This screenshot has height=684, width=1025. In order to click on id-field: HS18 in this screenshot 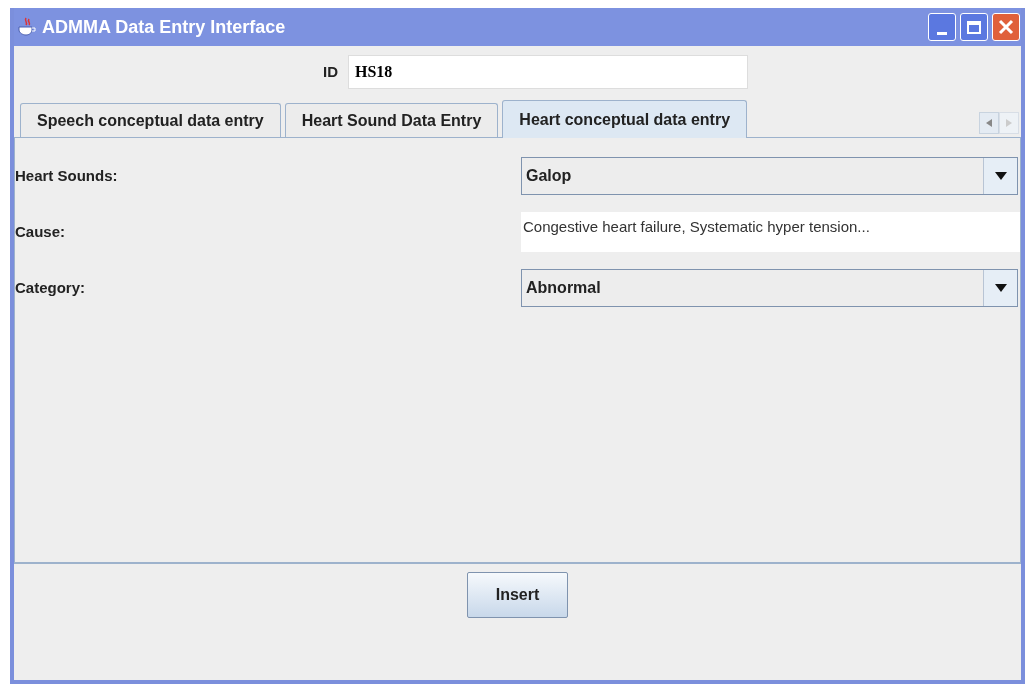, I will do `click(548, 72)`.